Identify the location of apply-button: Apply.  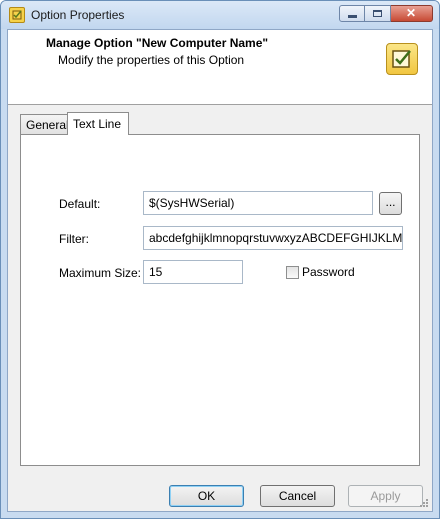
(385, 496).